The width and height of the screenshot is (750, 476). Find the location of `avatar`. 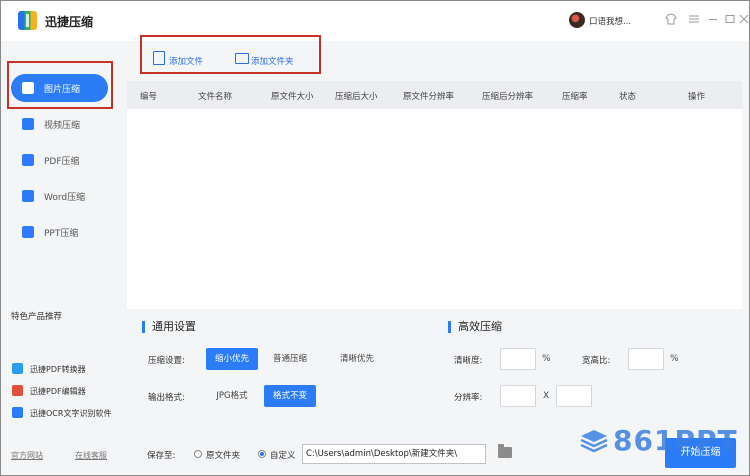

avatar is located at coordinates (577, 20).